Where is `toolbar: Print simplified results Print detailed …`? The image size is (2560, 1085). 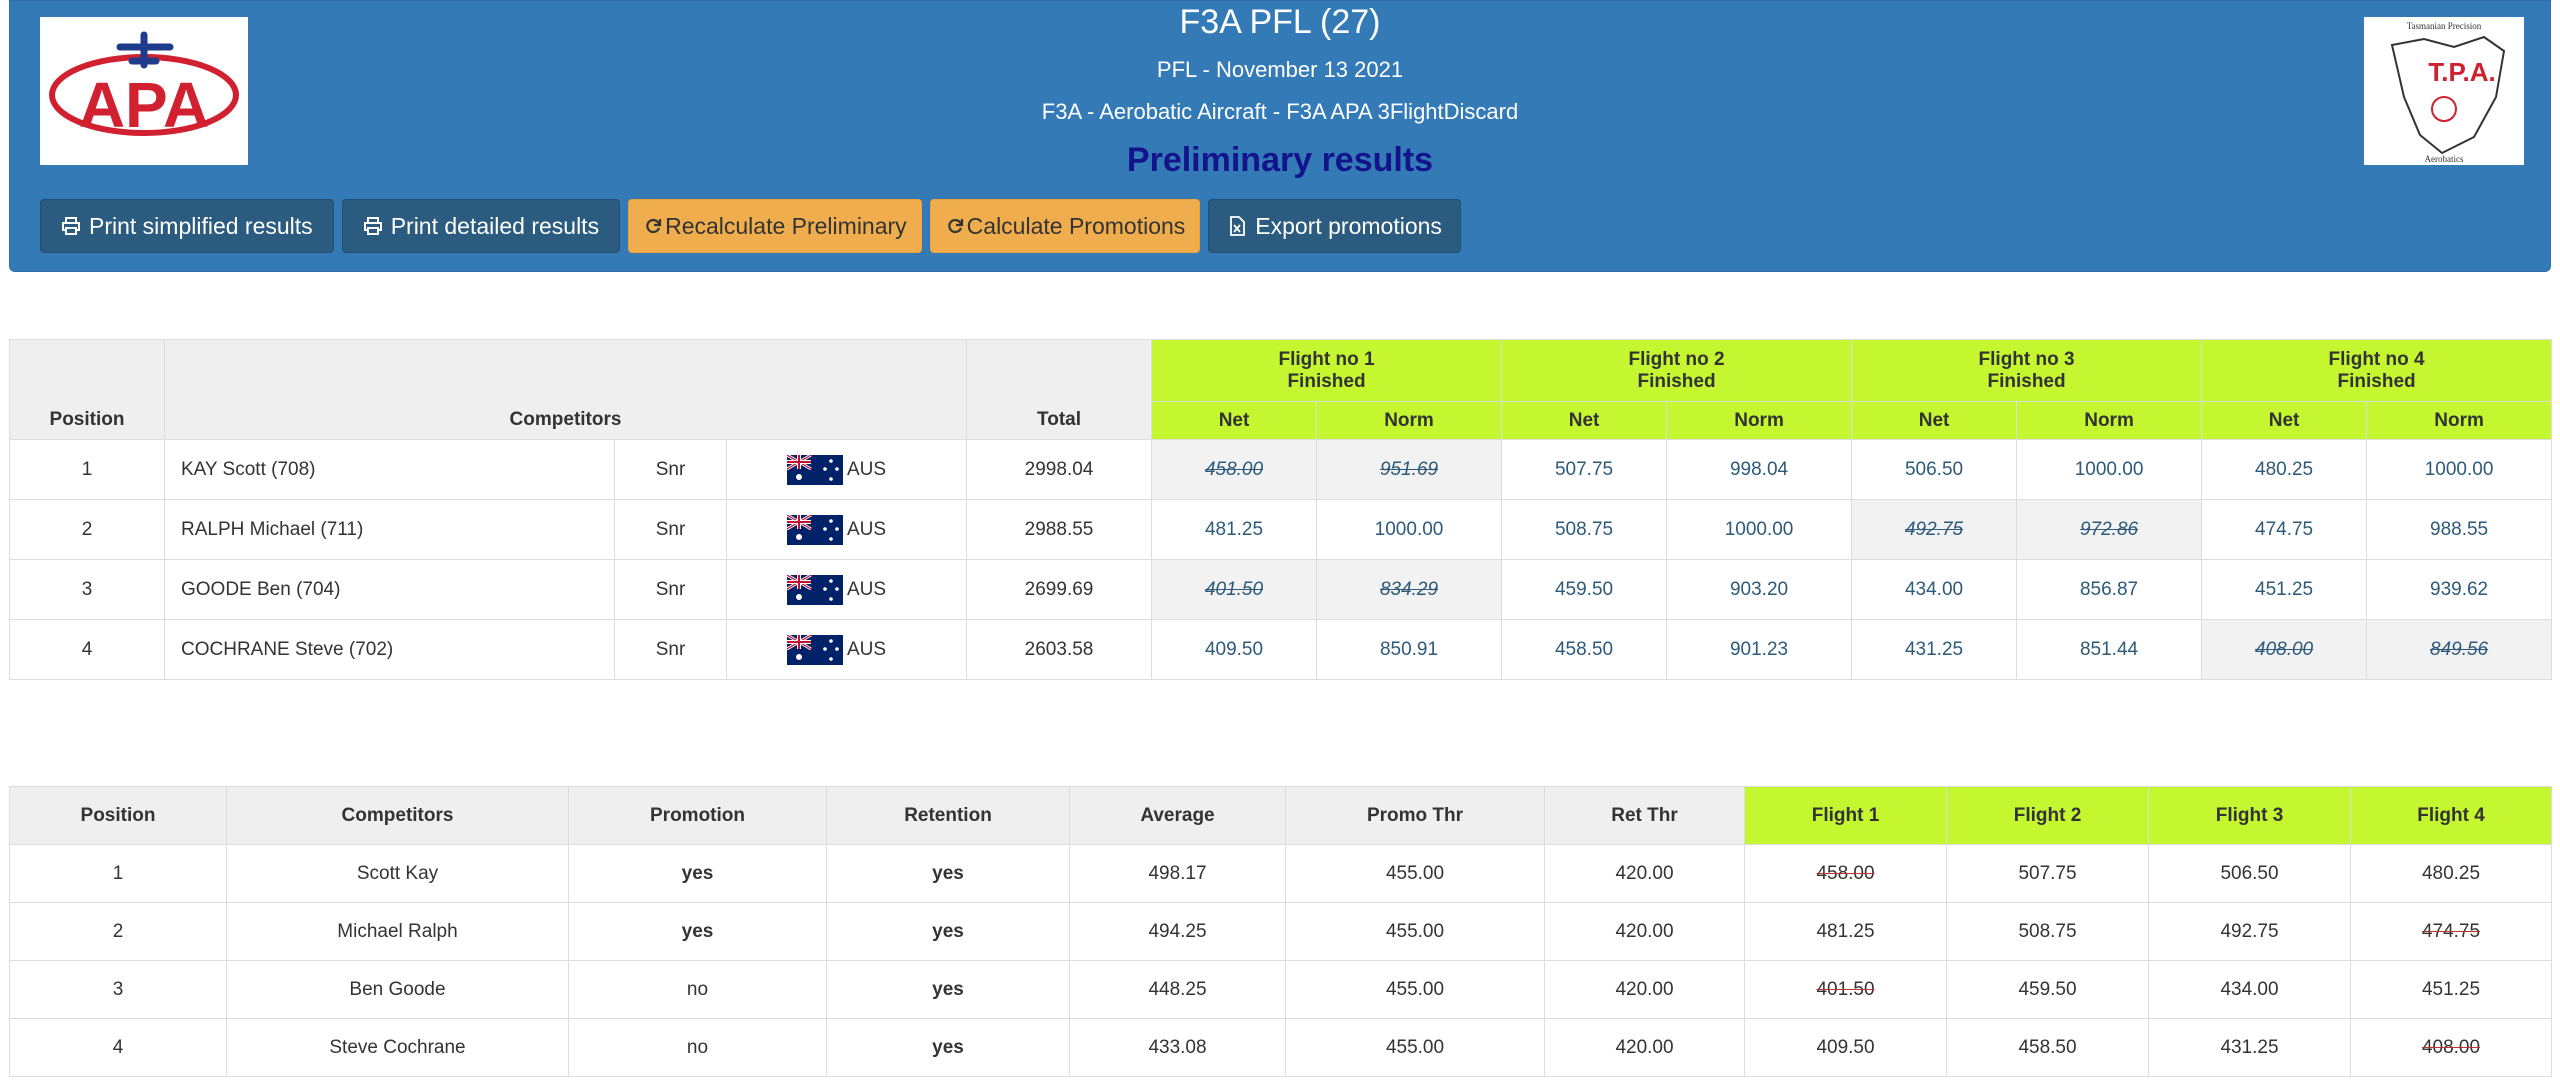
toolbar: Print simplified results Print detailed … is located at coordinates (750, 226).